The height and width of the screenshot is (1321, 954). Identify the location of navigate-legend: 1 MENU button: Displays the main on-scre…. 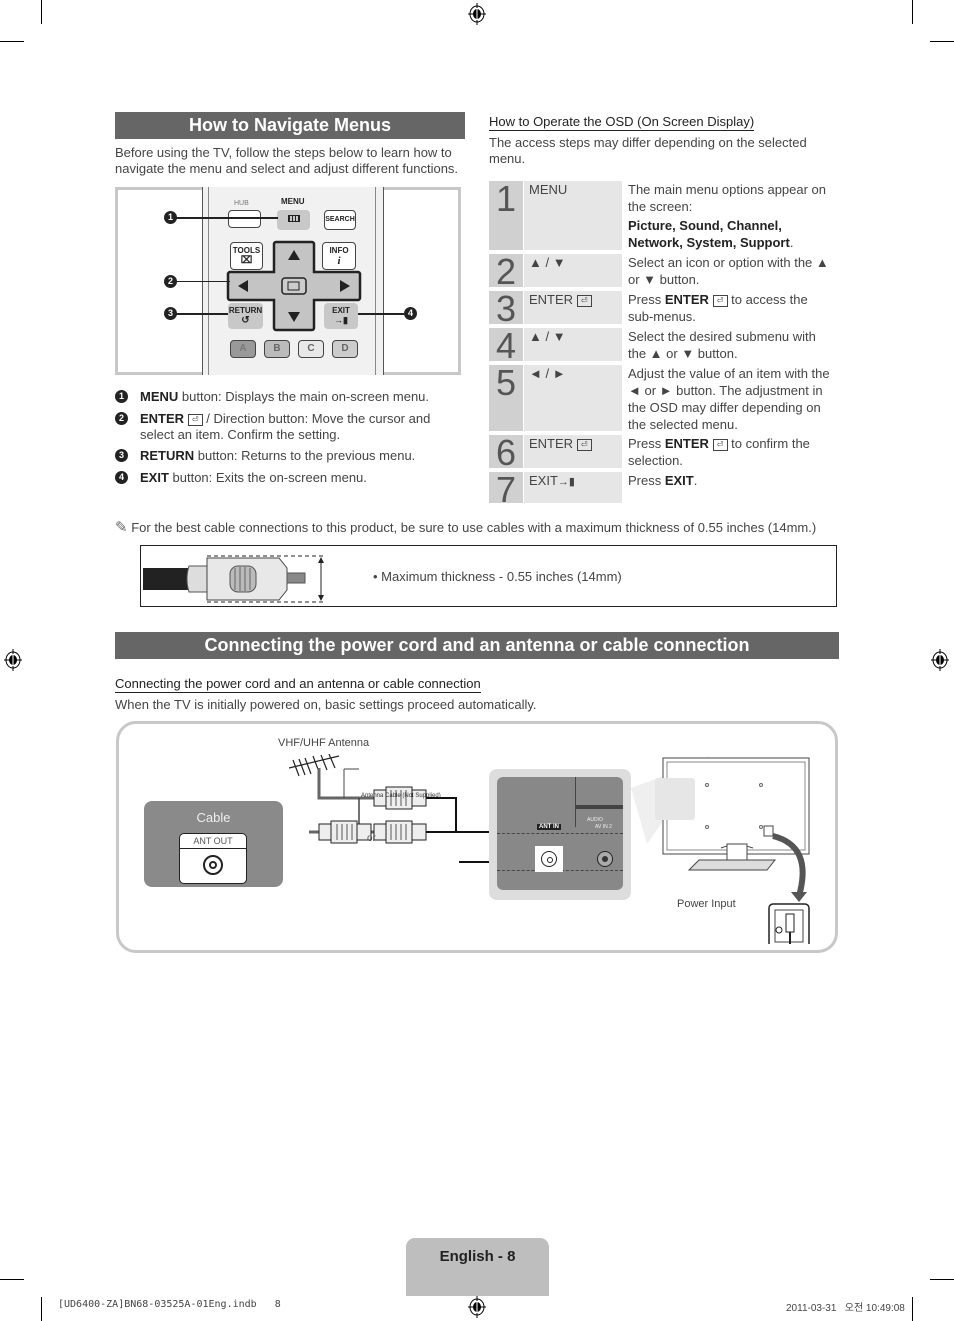
(290, 437).